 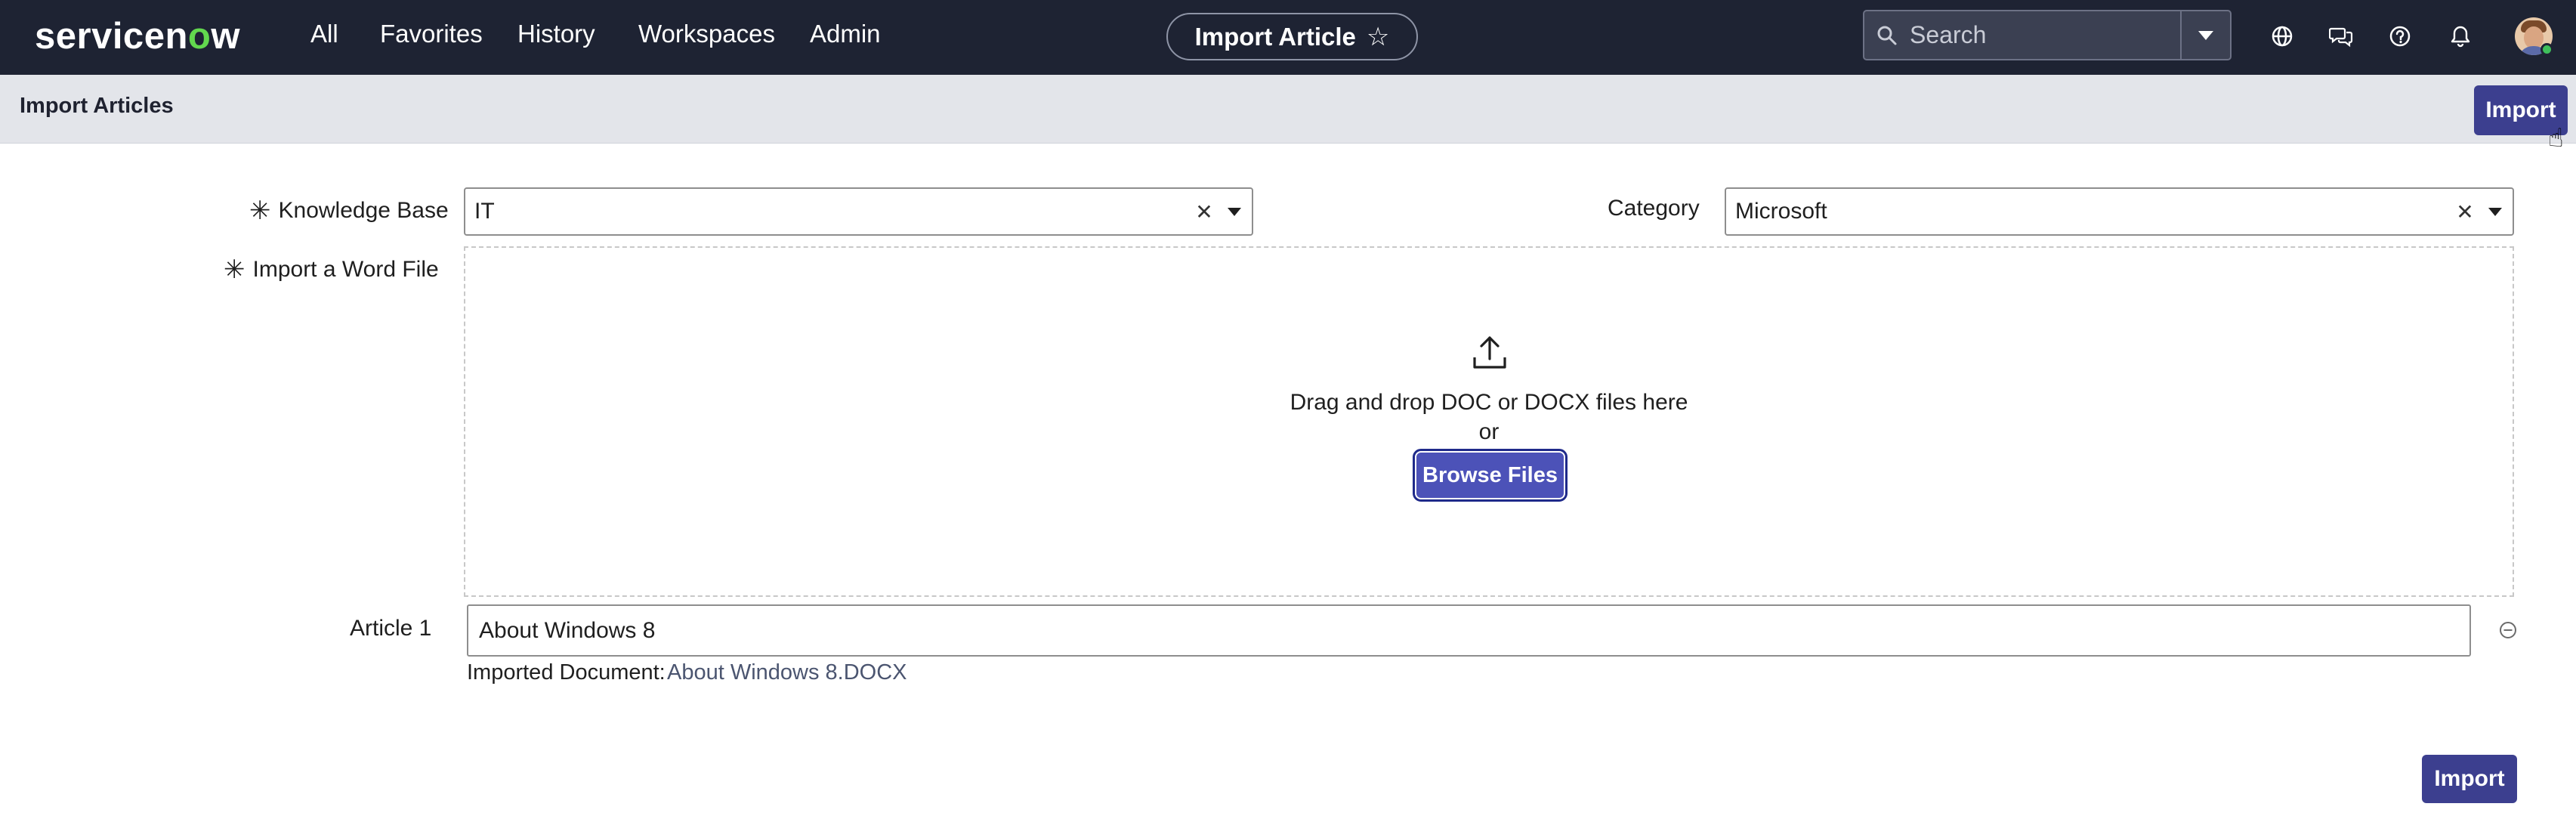 What do you see at coordinates (111, 36) in the screenshot?
I see `logo-text-start: servicen` at bounding box center [111, 36].